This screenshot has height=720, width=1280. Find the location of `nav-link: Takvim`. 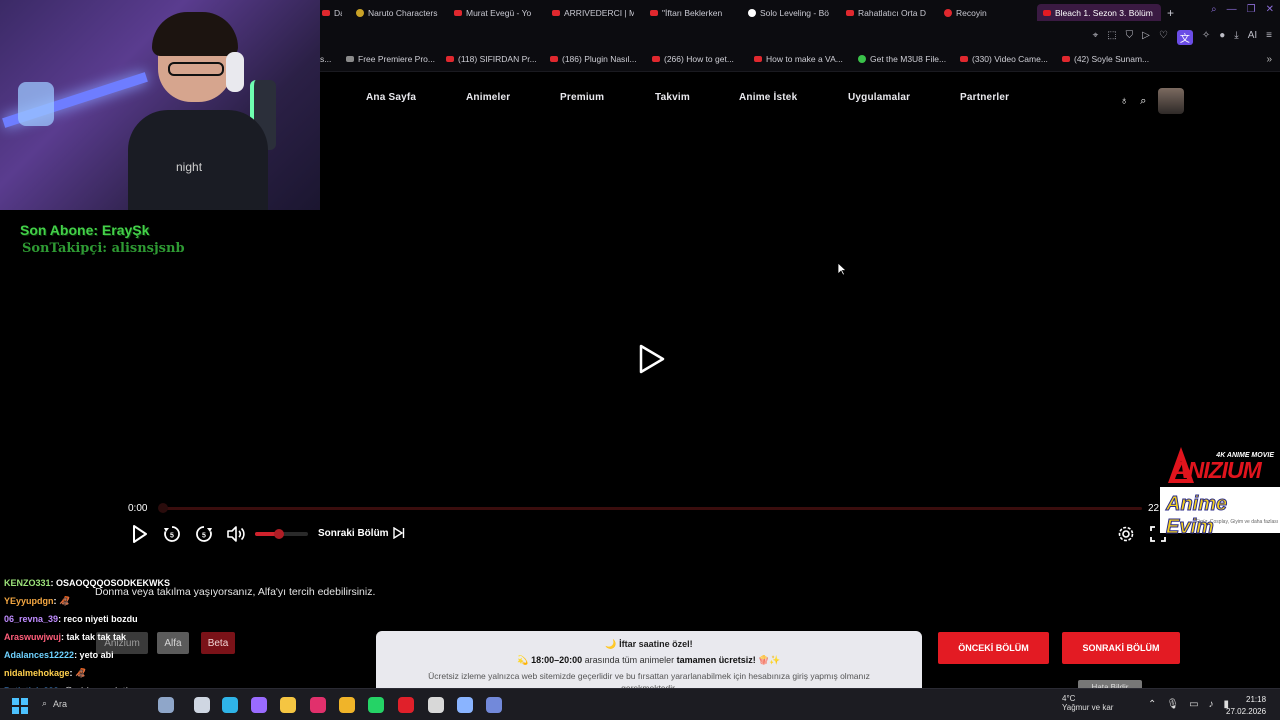

nav-link: Takvim is located at coordinates (672, 97).